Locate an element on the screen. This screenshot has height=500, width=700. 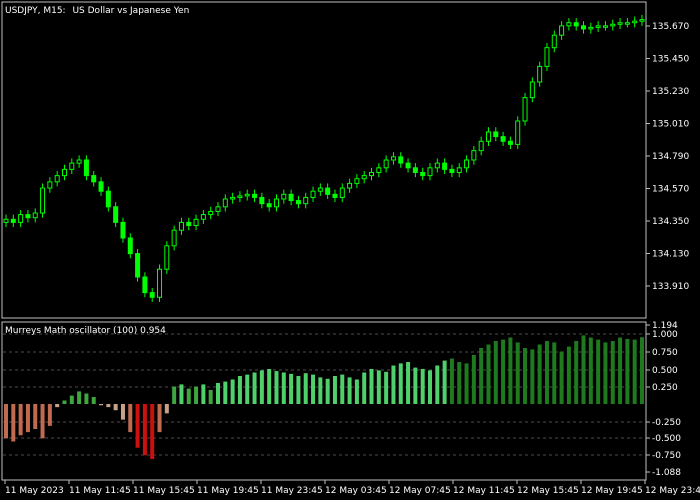
oscillator-tick-label: -1.088 is located at coordinates (666, 473).